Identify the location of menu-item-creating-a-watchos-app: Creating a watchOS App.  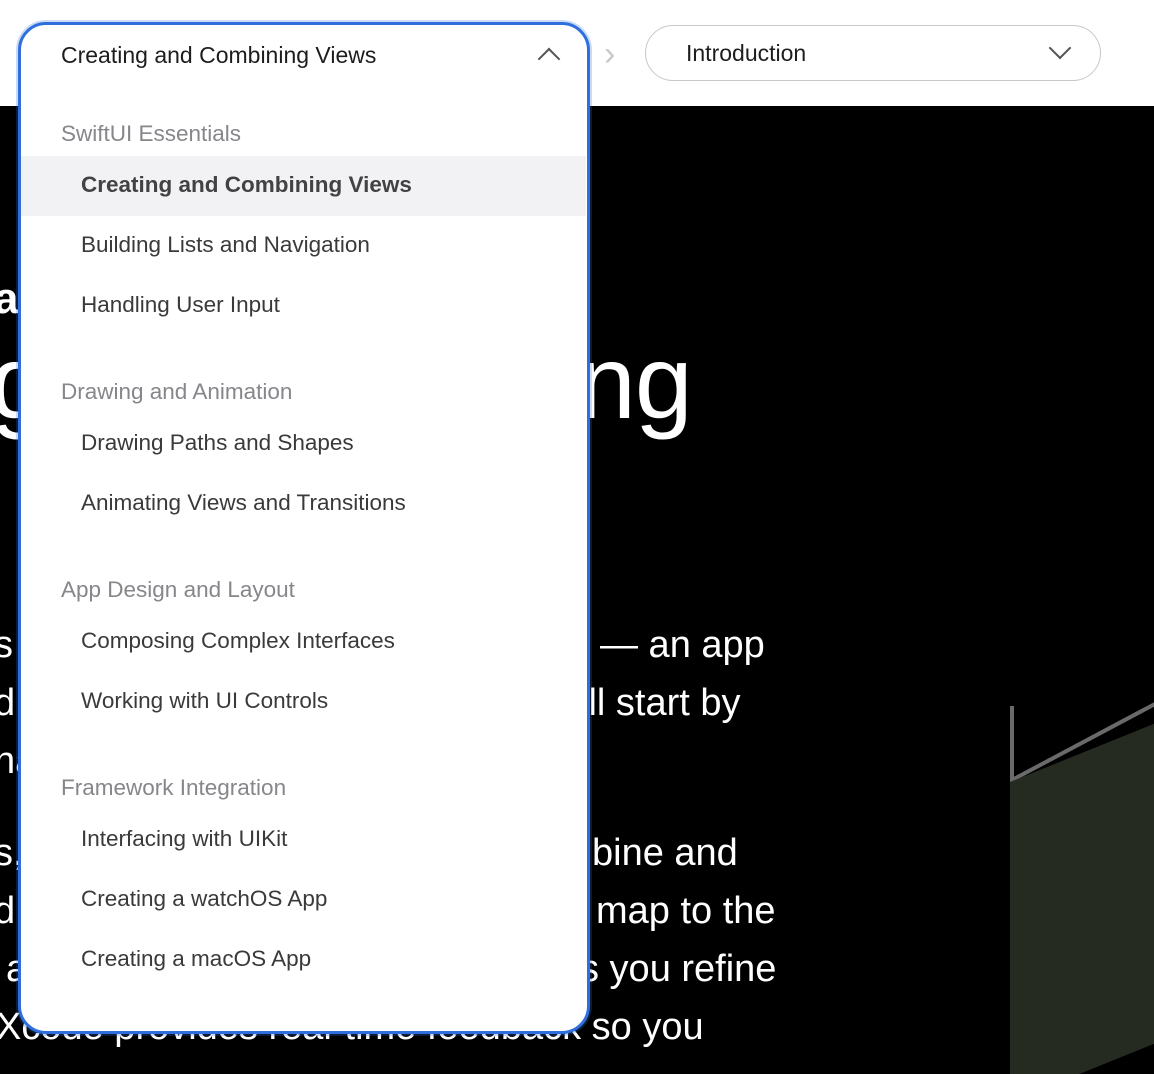
(303, 900).